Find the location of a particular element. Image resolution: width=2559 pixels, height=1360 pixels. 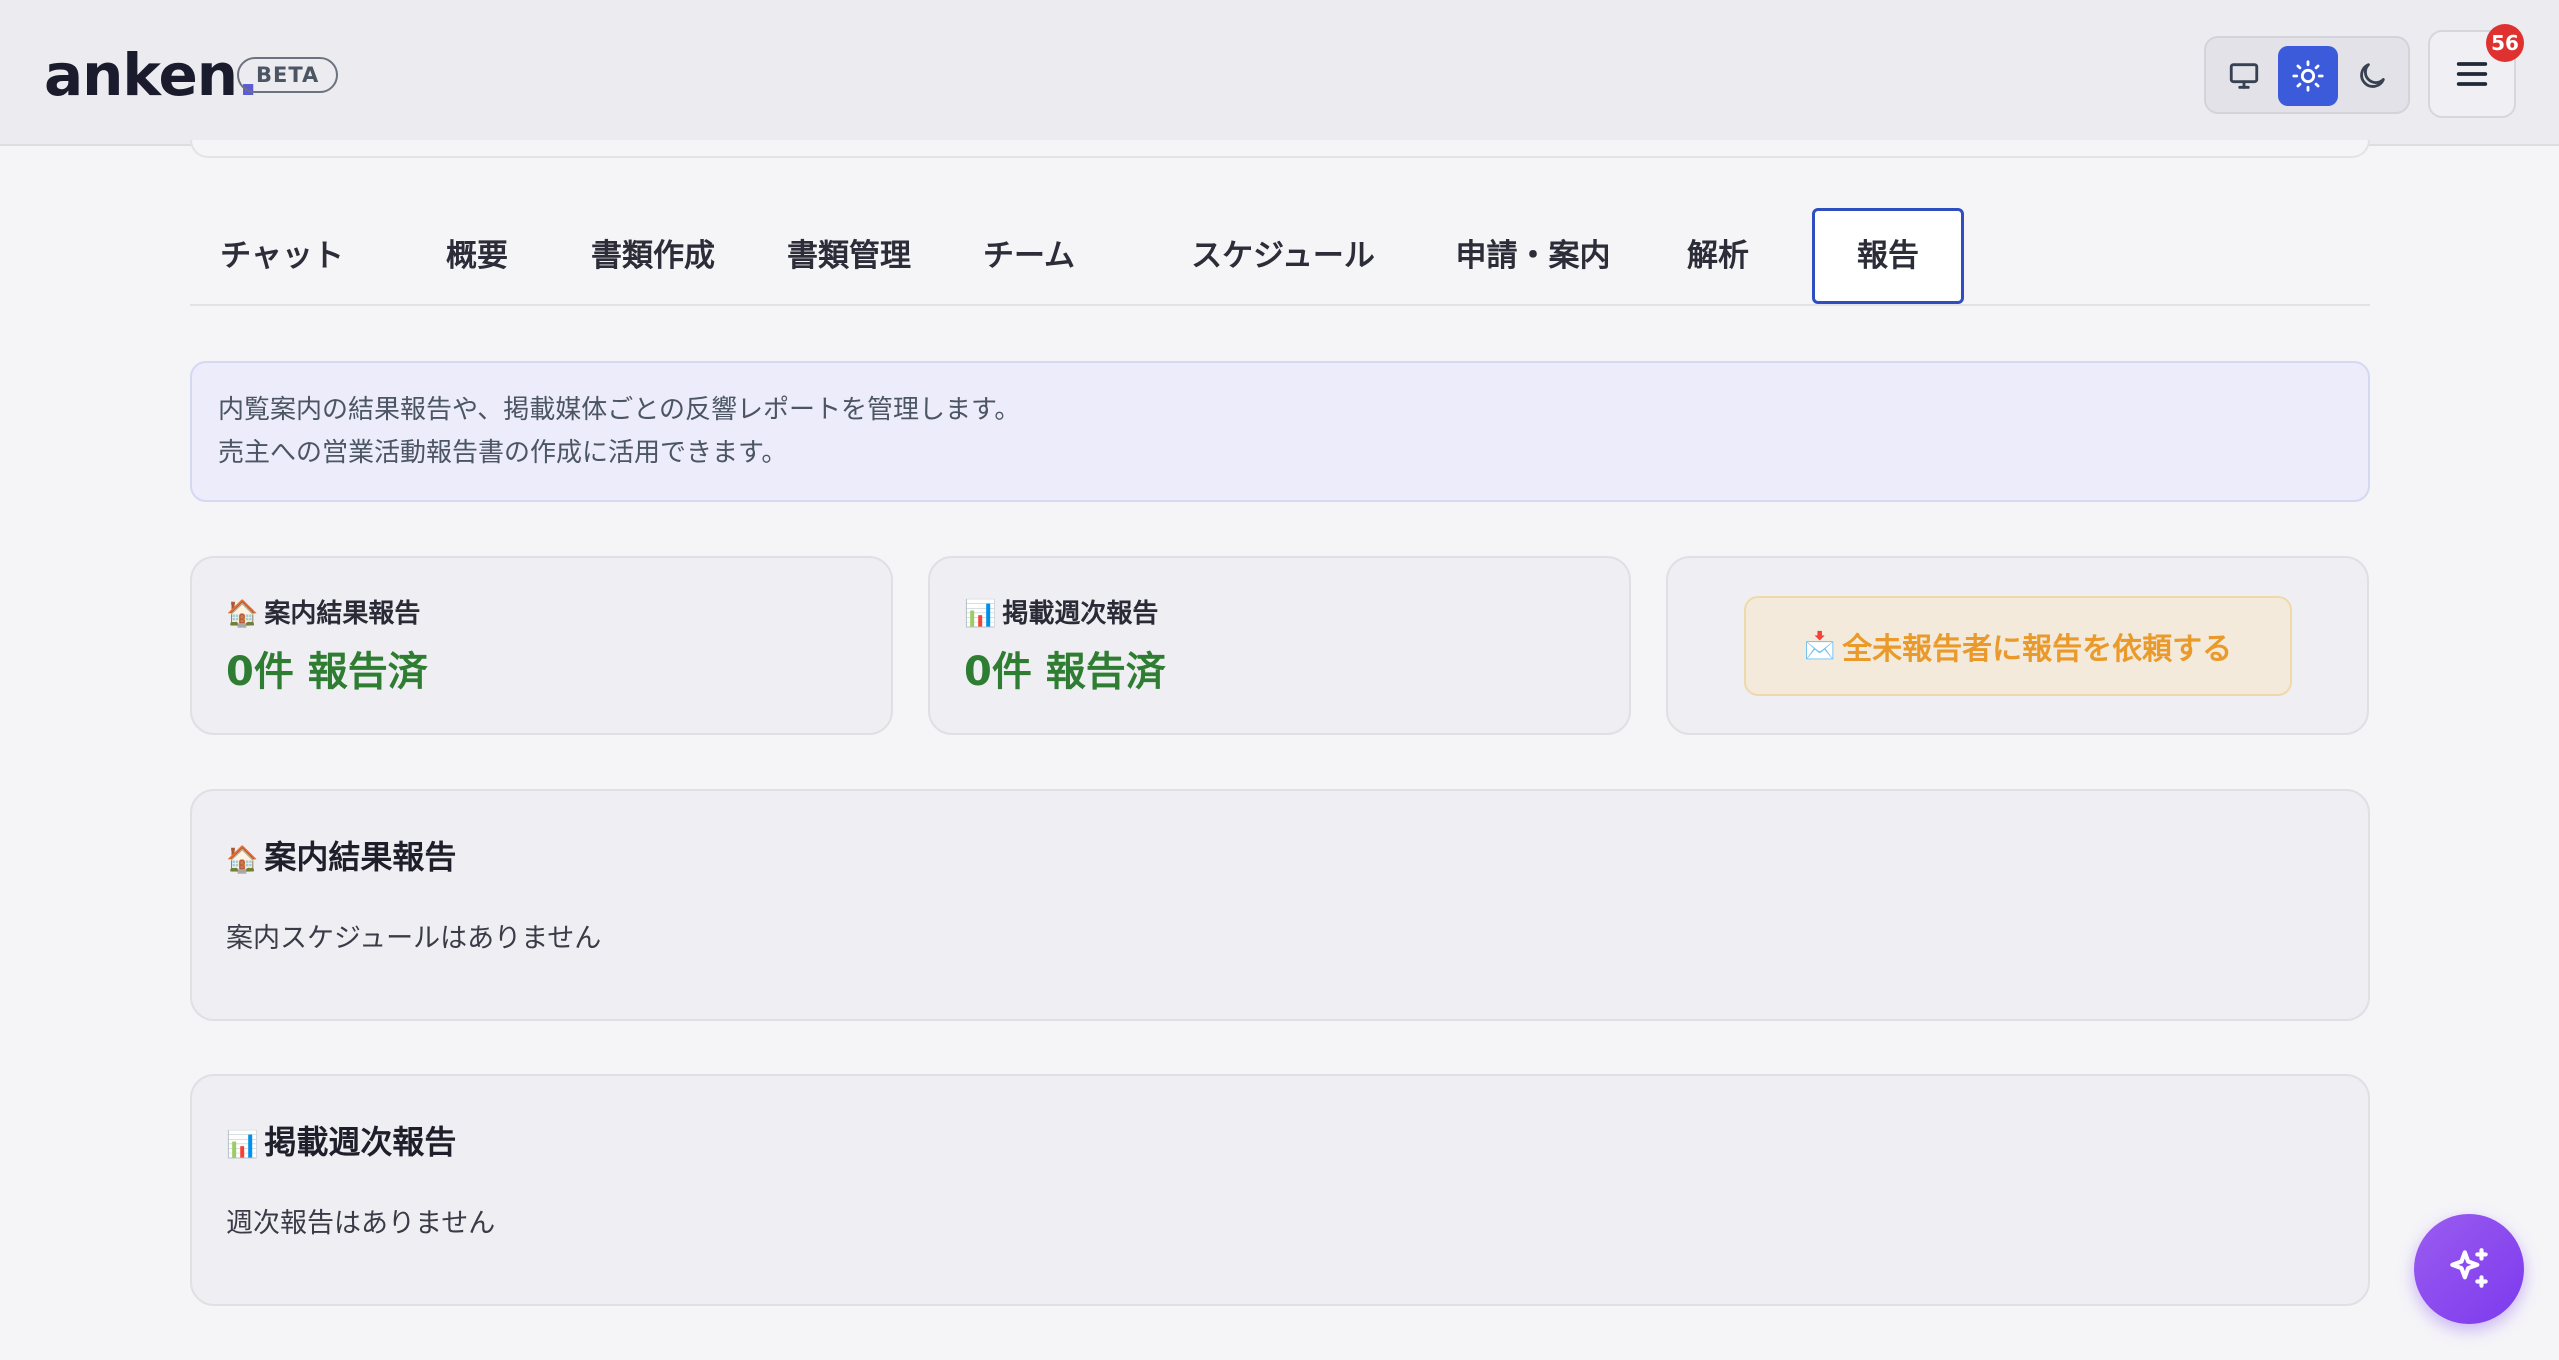

guide-report-section-title: 案内結果報告 is located at coordinates (360, 857).